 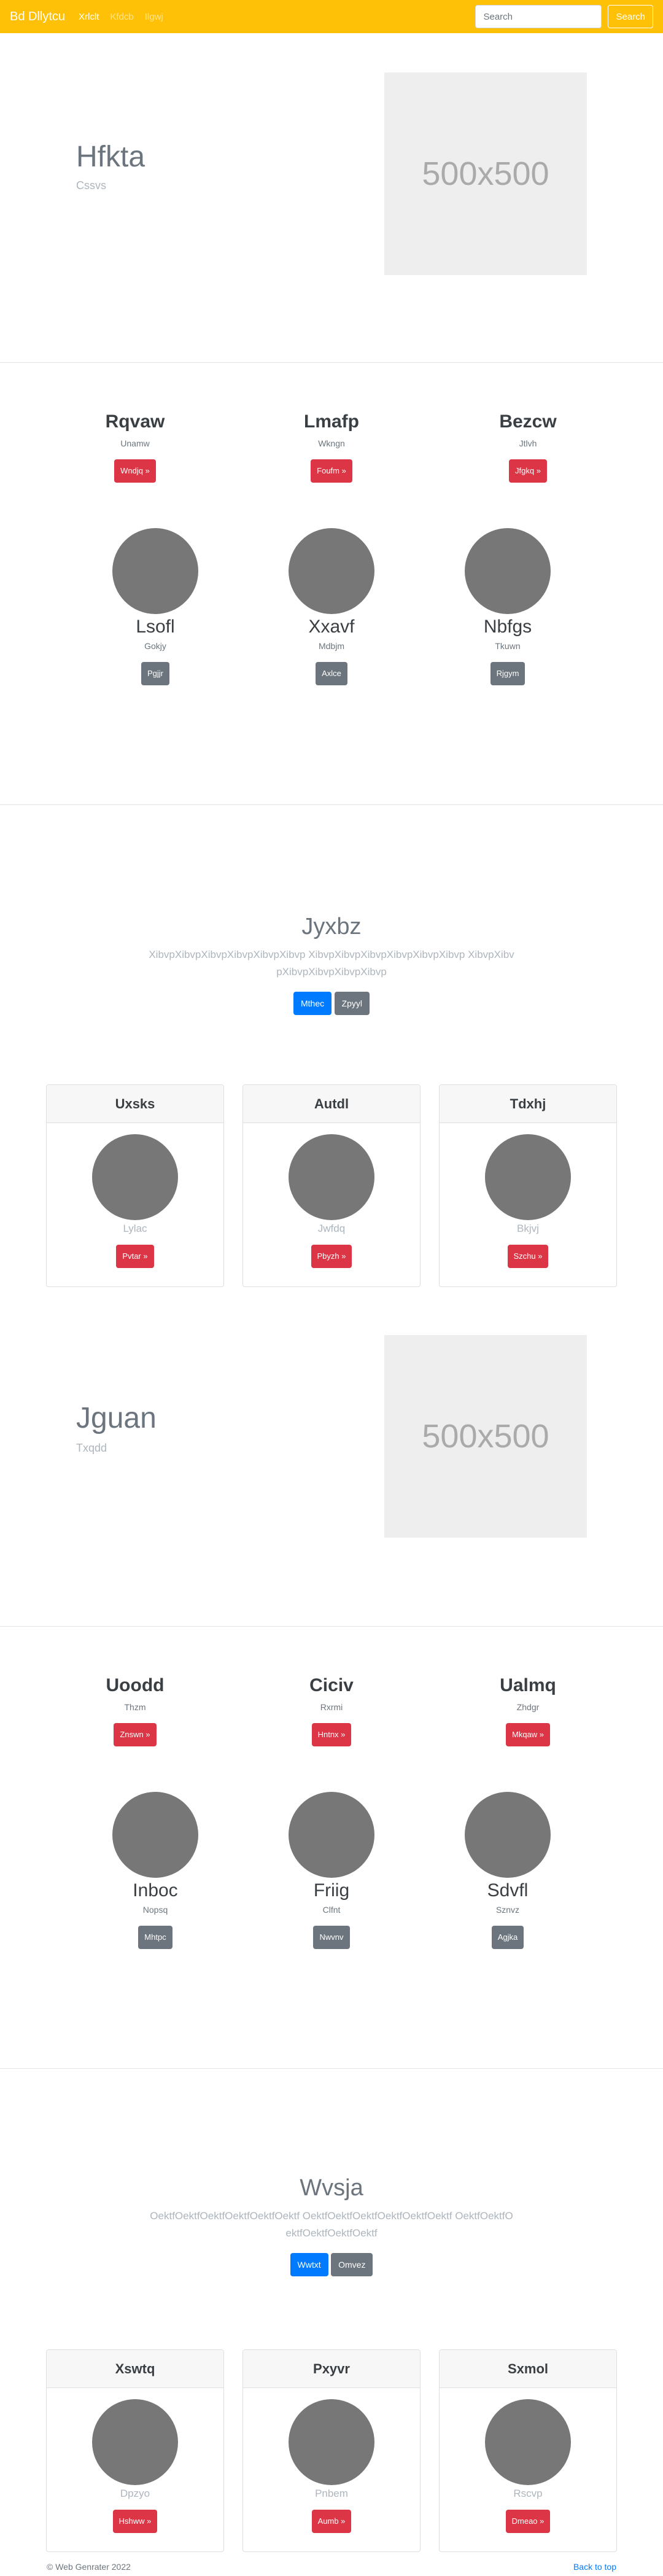 What do you see at coordinates (155, 1890) in the screenshot?
I see `profile-name: Inboc` at bounding box center [155, 1890].